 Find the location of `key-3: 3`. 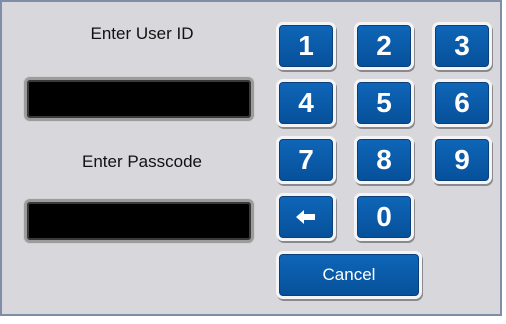

key-3: 3 is located at coordinates (462, 46).